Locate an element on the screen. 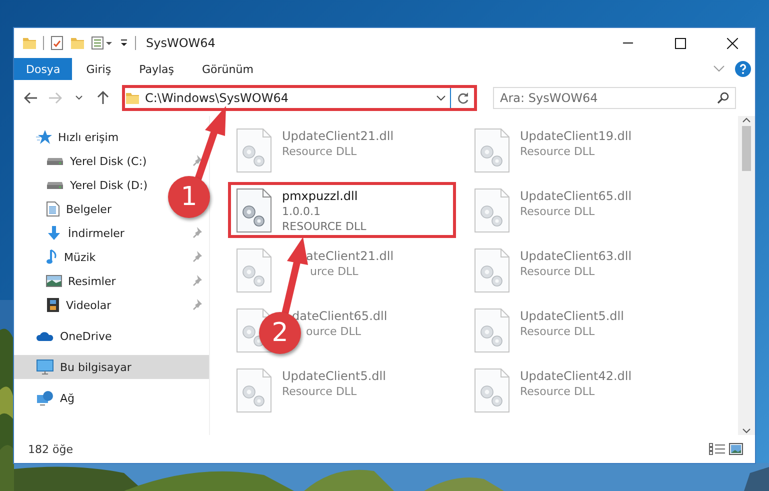 This screenshot has height=491, width=769. back-arrow-icon is located at coordinates (31, 98).